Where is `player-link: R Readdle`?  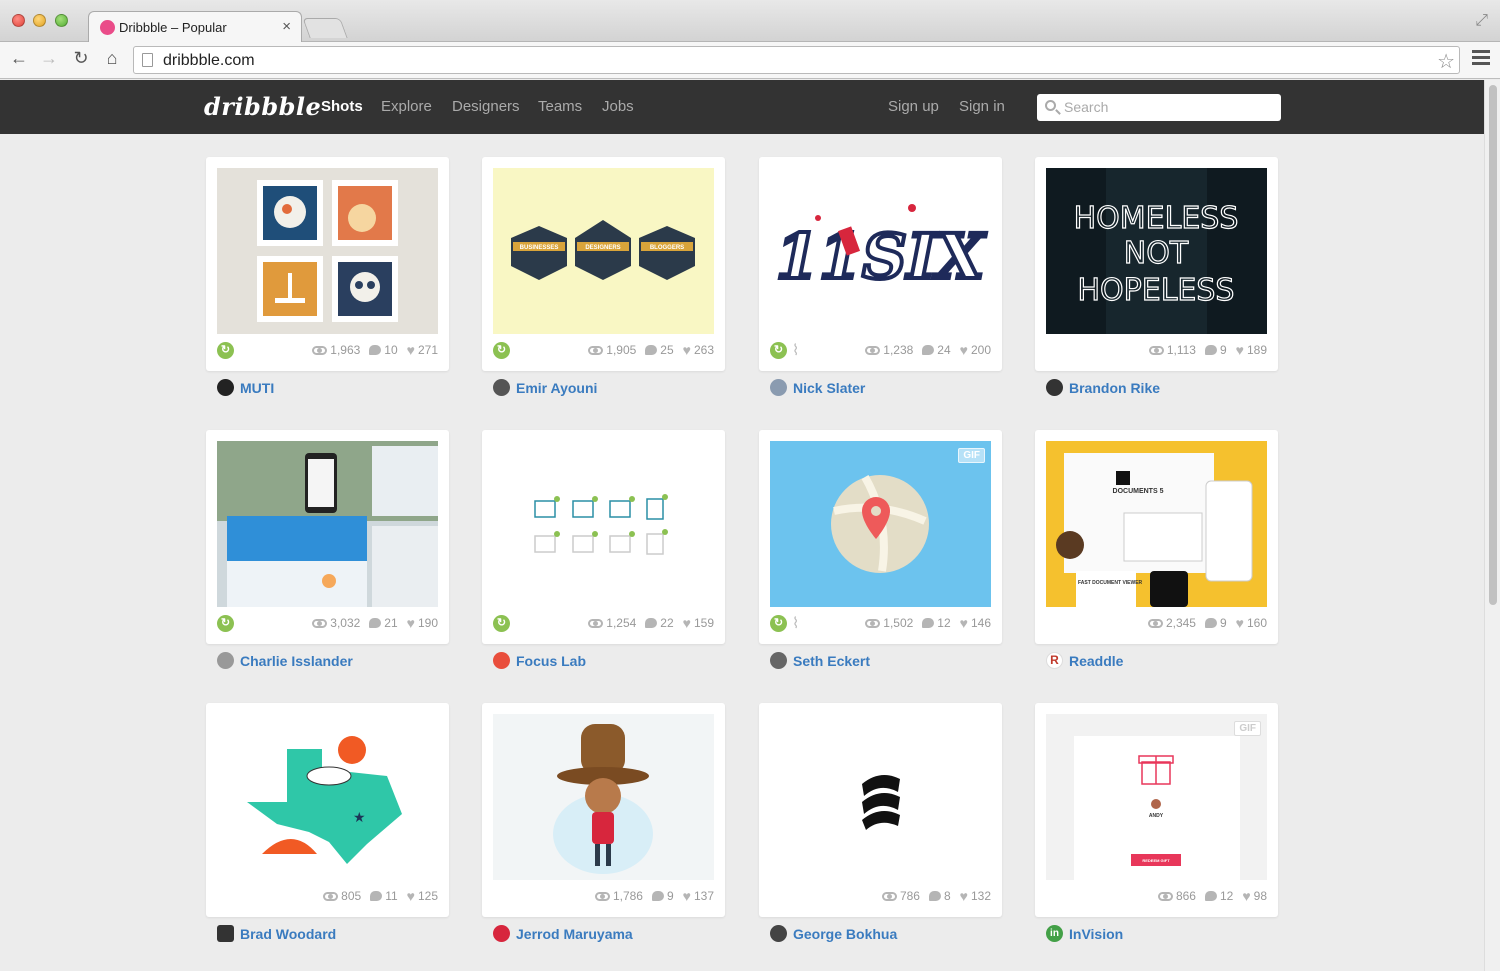 player-link: R Readdle is located at coordinates (1084, 660).